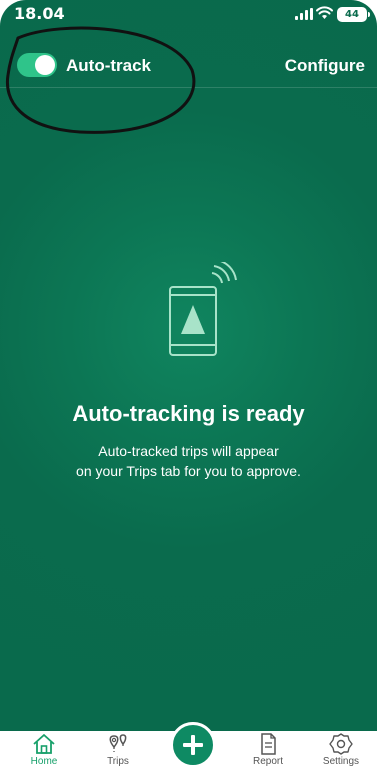 The width and height of the screenshot is (377, 770). What do you see at coordinates (188, 413) in the screenshot?
I see `empty-state-title: Auto-tracking is ready` at bounding box center [188, 413].